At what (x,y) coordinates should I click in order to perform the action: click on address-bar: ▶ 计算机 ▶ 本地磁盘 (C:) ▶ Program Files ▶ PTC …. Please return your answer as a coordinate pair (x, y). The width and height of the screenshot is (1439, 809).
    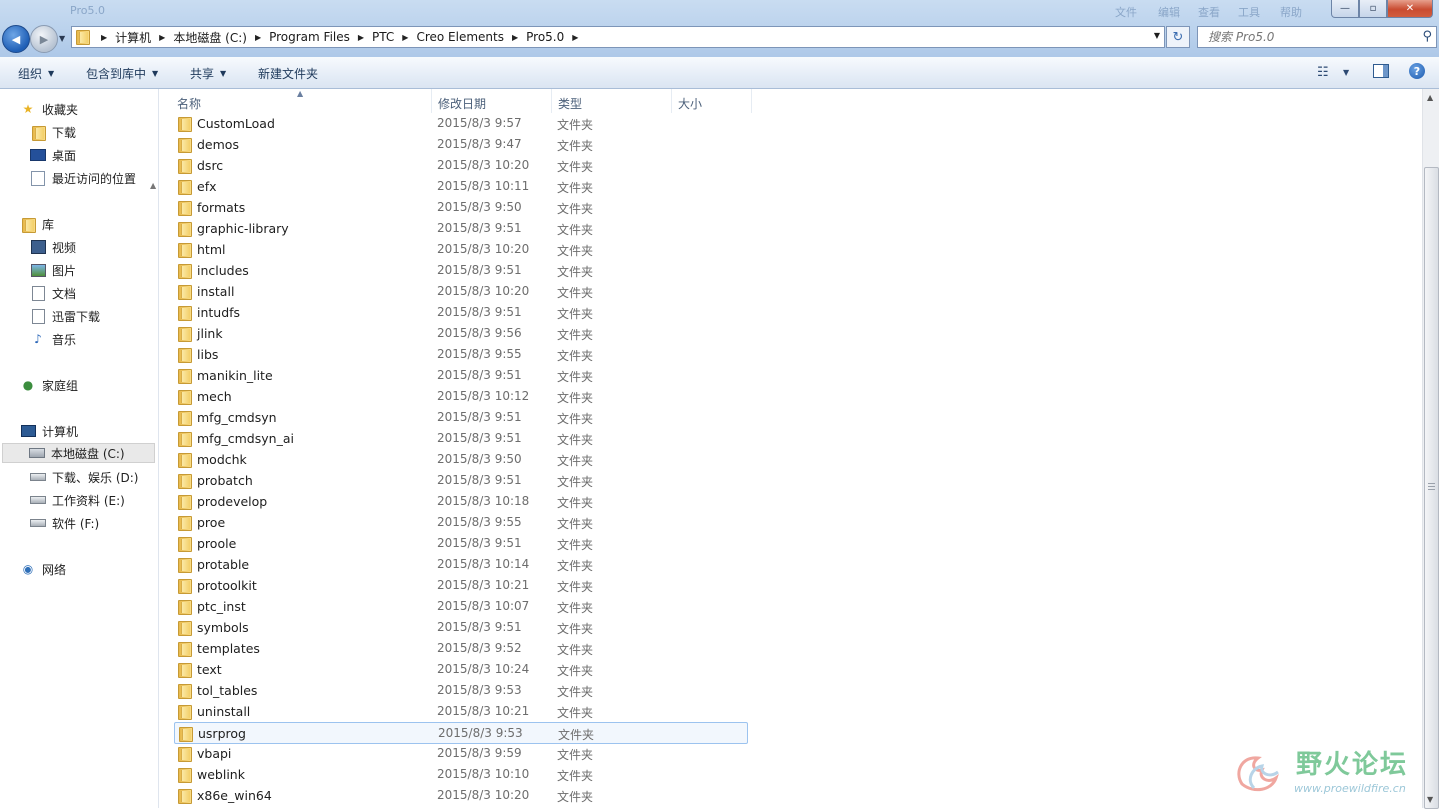
    Looking at the image, I should click on (618, 37).